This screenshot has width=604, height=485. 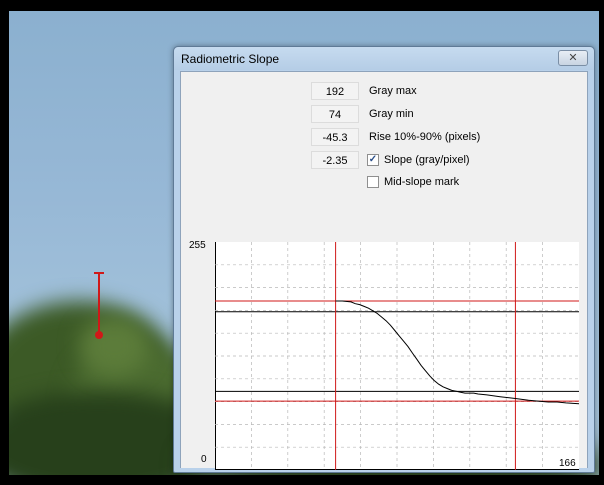 I want to click on profile-line-start-handle, so click(x=99, y=273).